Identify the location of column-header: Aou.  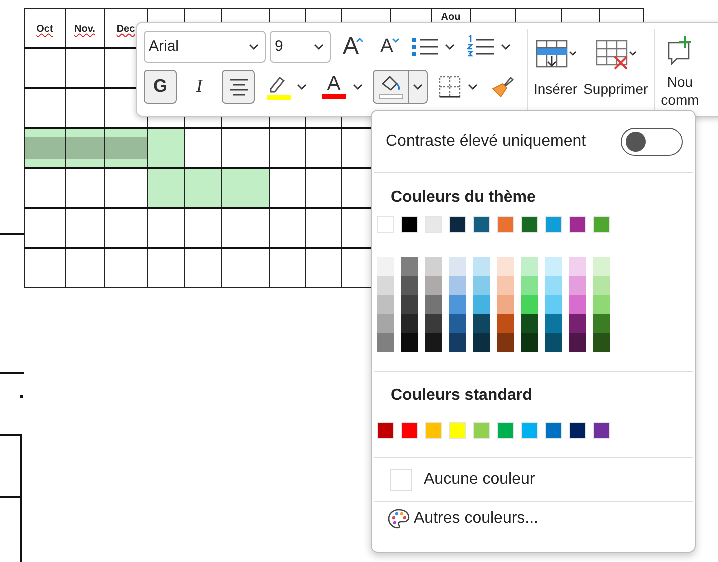
(451, 17).